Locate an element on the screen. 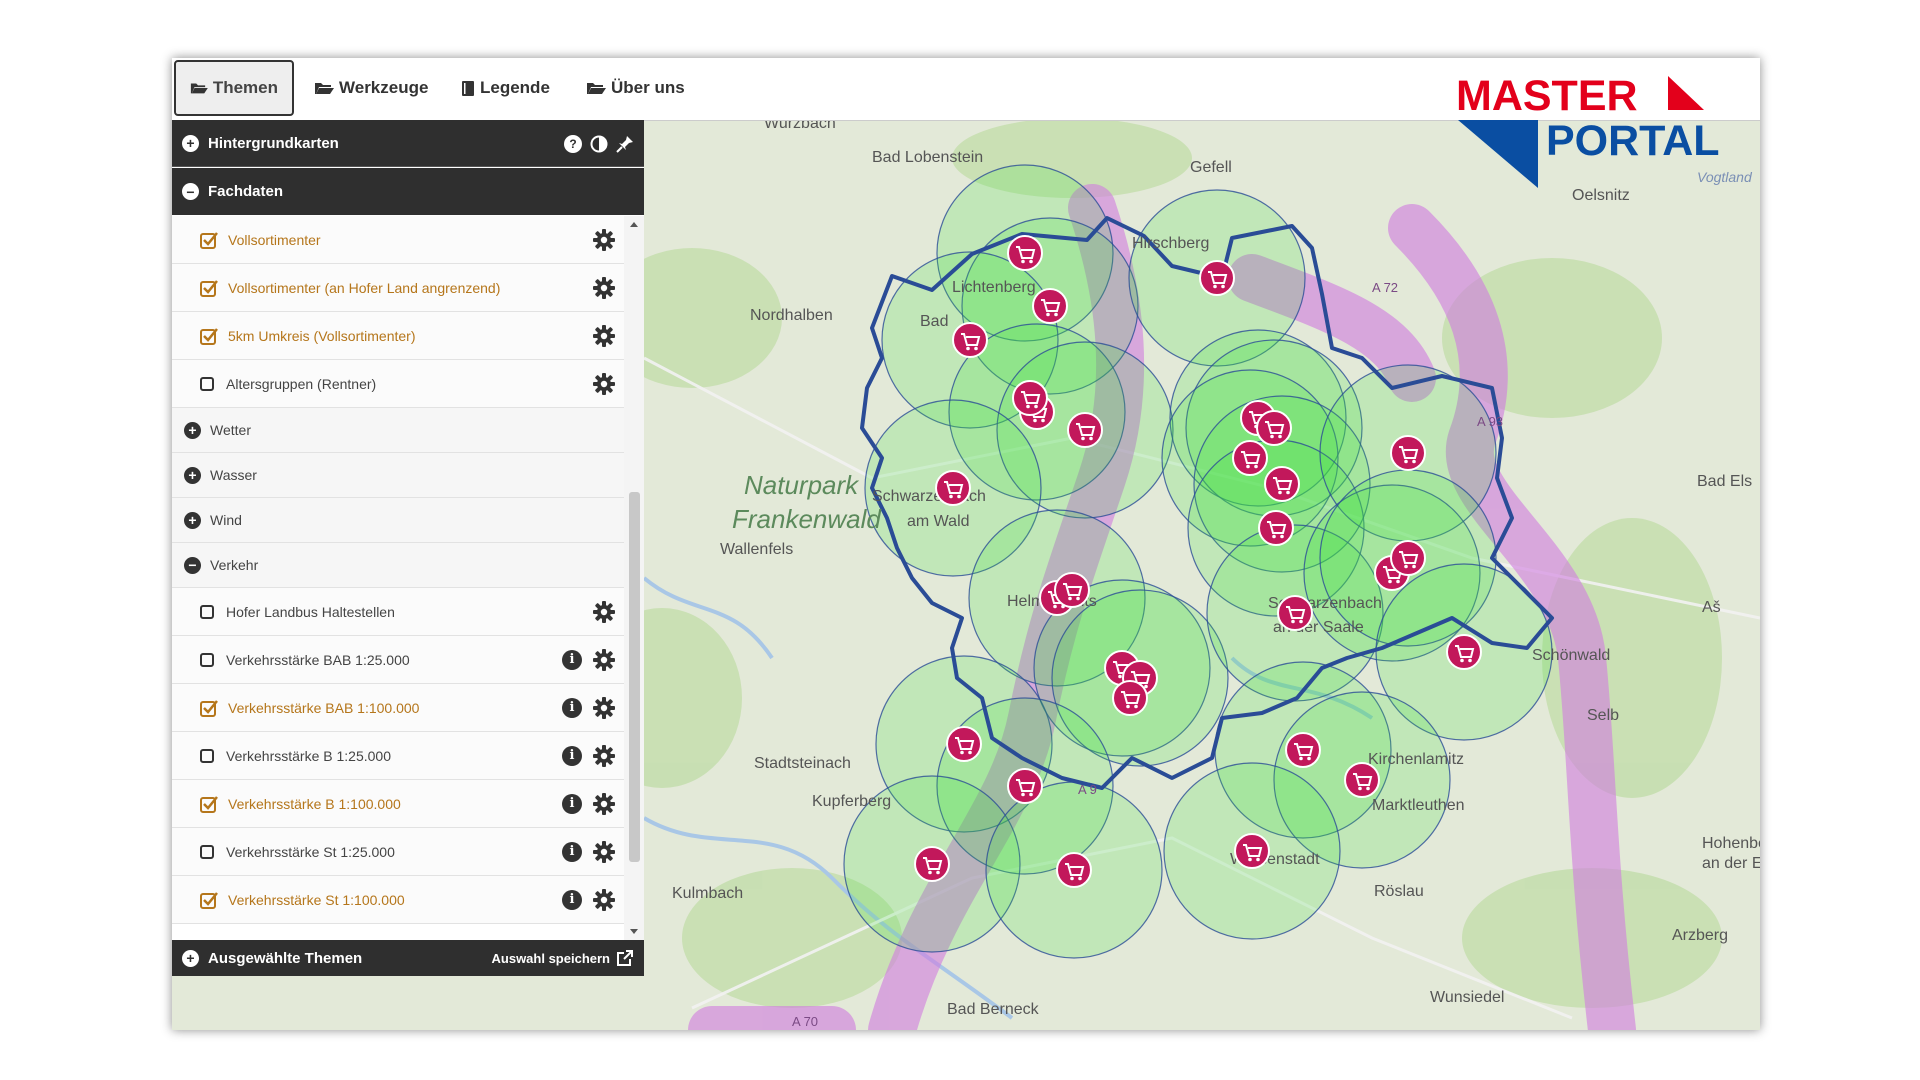  layer-item: Hofer Landbus Haltestellen is located at coordinates (398, 612).